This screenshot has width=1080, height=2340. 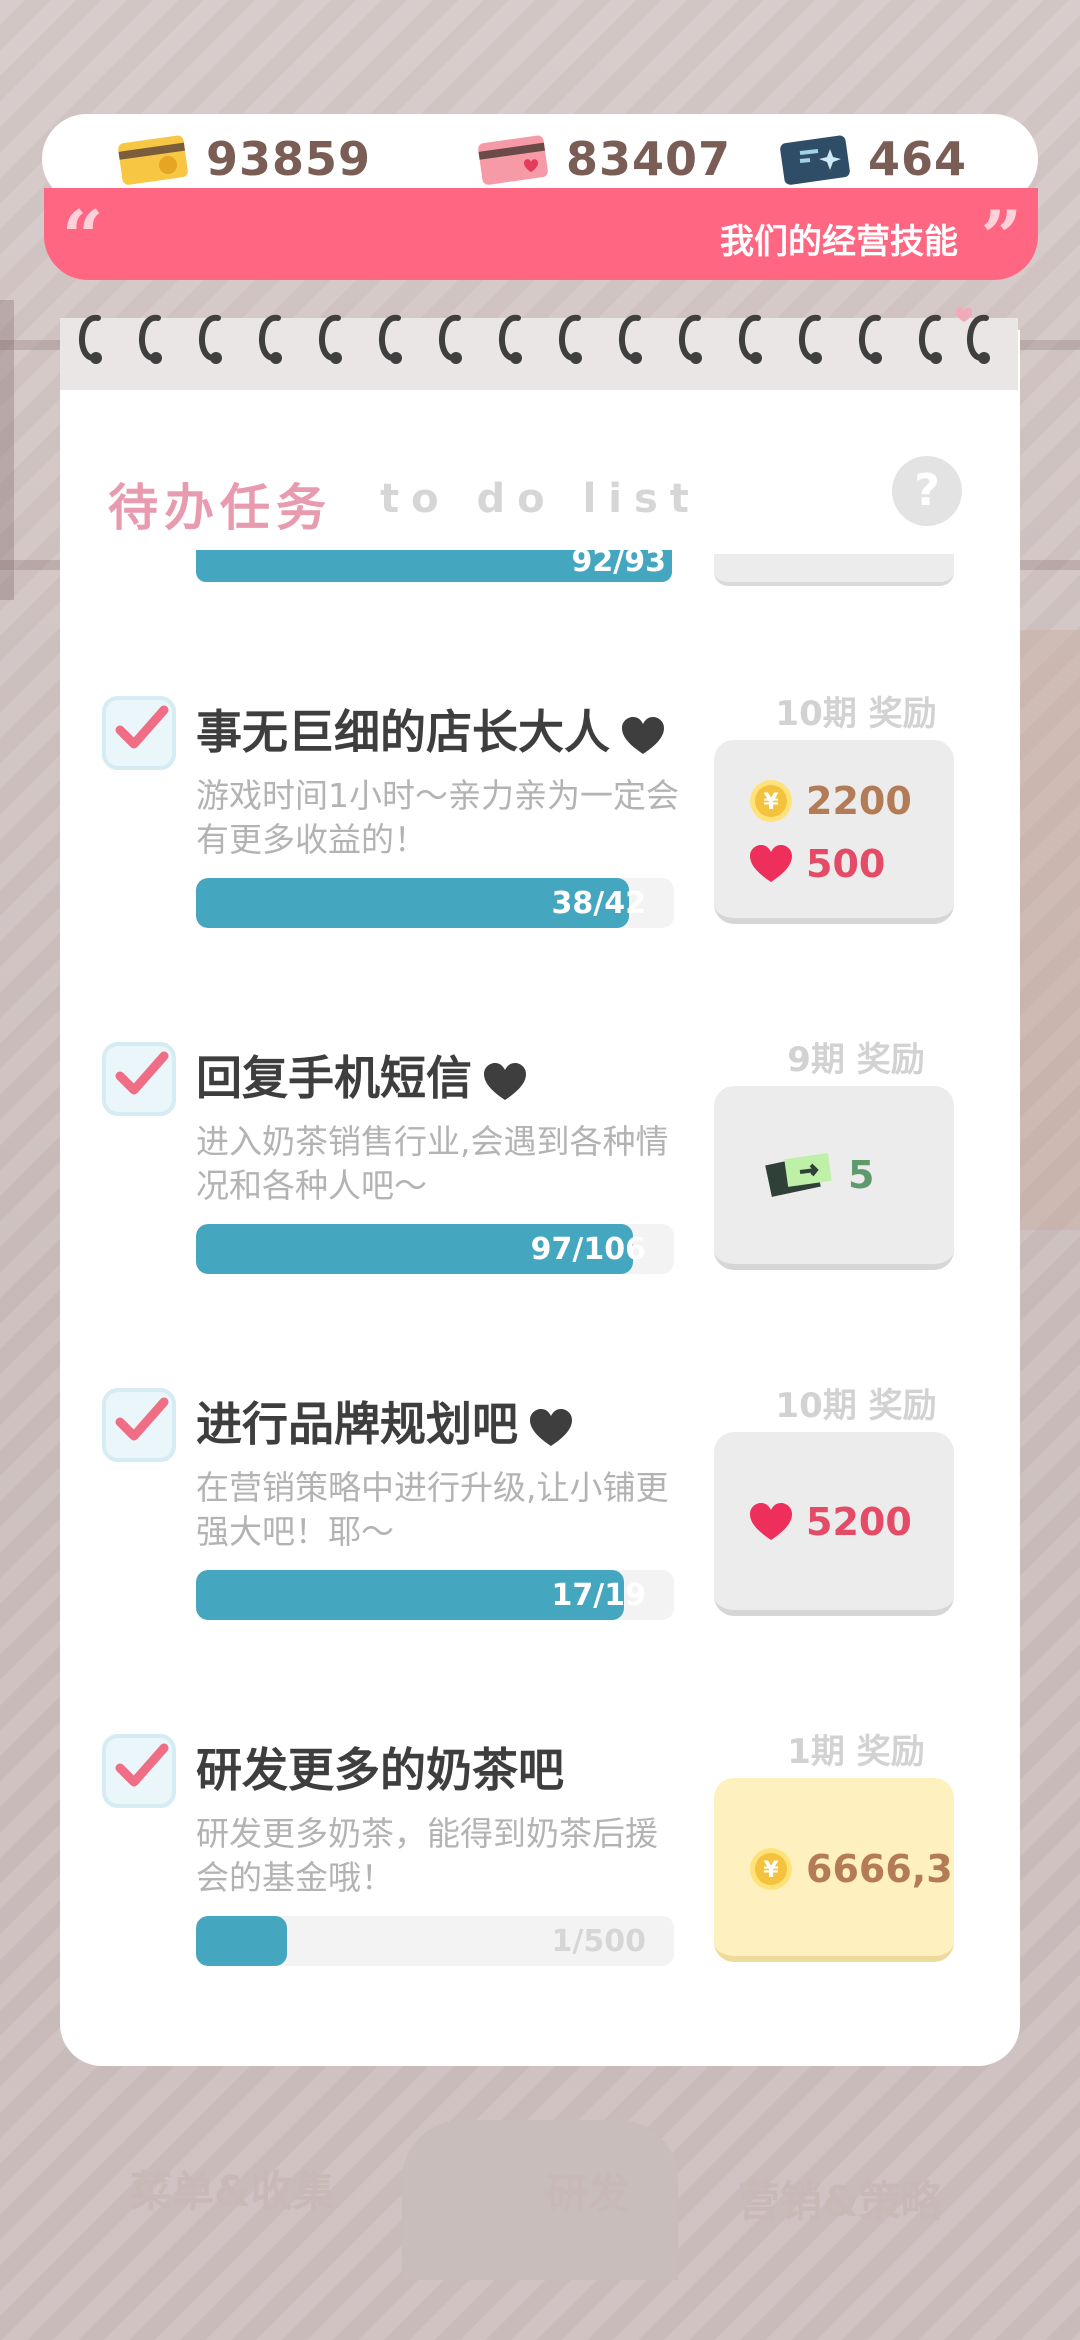 What do you see at coordinates (241, 1941) in the screenshot?
I see `task-progress-fill` at bounding box center [241, 1941].